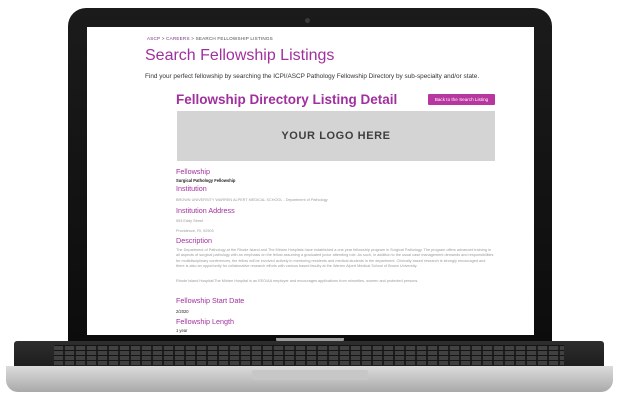  I want to click on institution-label: Institution, so click(191, 188).